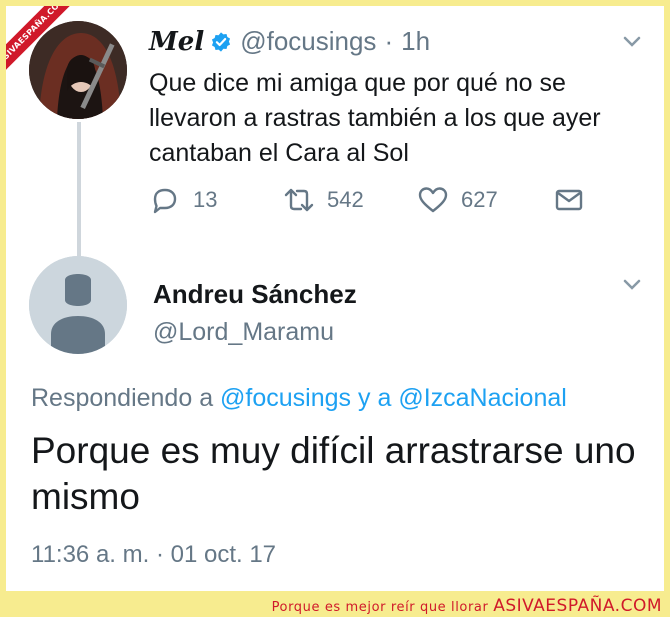 The height and width of the screenshot is (617, 670). What do you see at coordinates (415, 41) in the screenshot?
I see `tweet-time: 1h` at bounding box center [415, 41].